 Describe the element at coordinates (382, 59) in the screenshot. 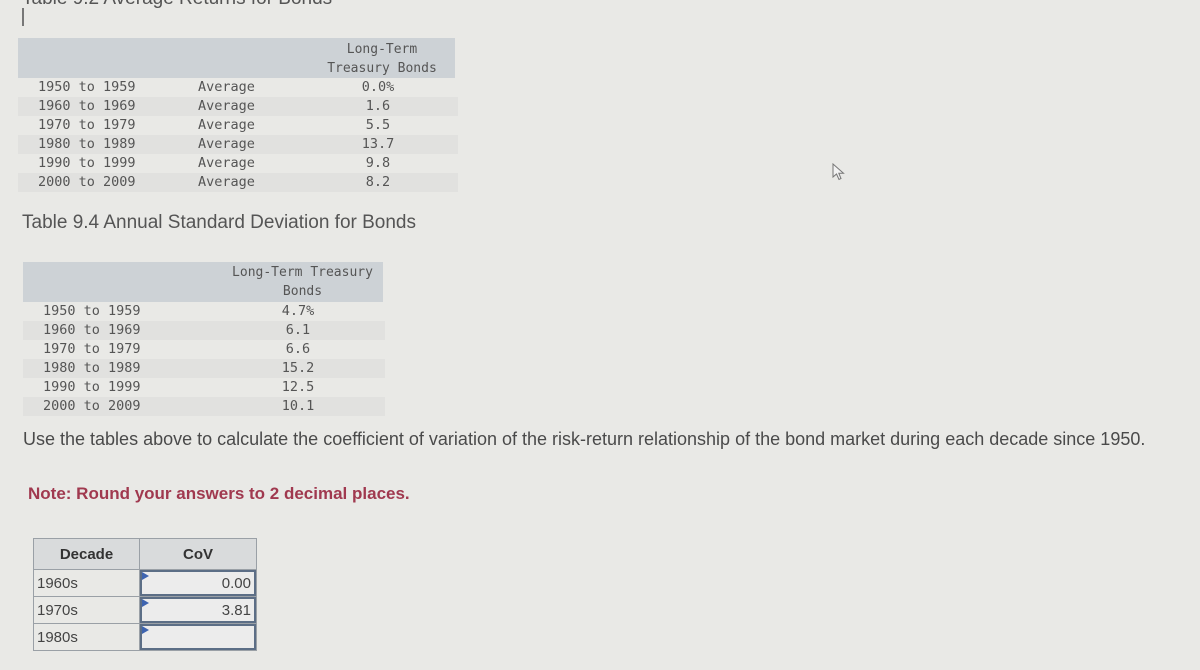

I see `table-9-2-column-header: Long-Term Treasury Bonds` at that location.